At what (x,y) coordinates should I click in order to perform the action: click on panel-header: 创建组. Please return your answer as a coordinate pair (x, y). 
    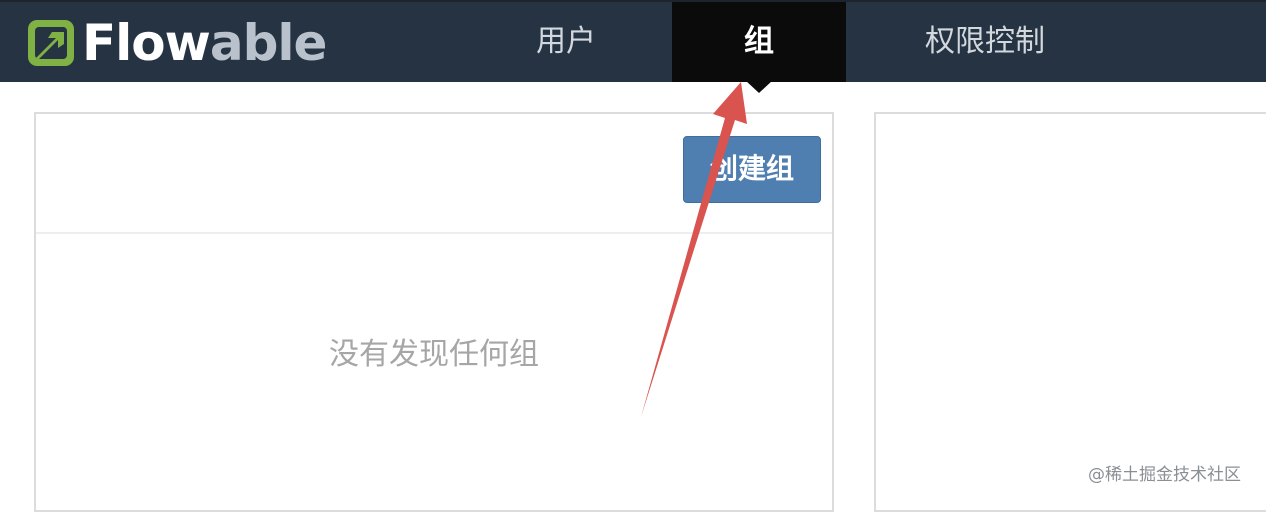
    Looking at the image, I should click on (434, 174).